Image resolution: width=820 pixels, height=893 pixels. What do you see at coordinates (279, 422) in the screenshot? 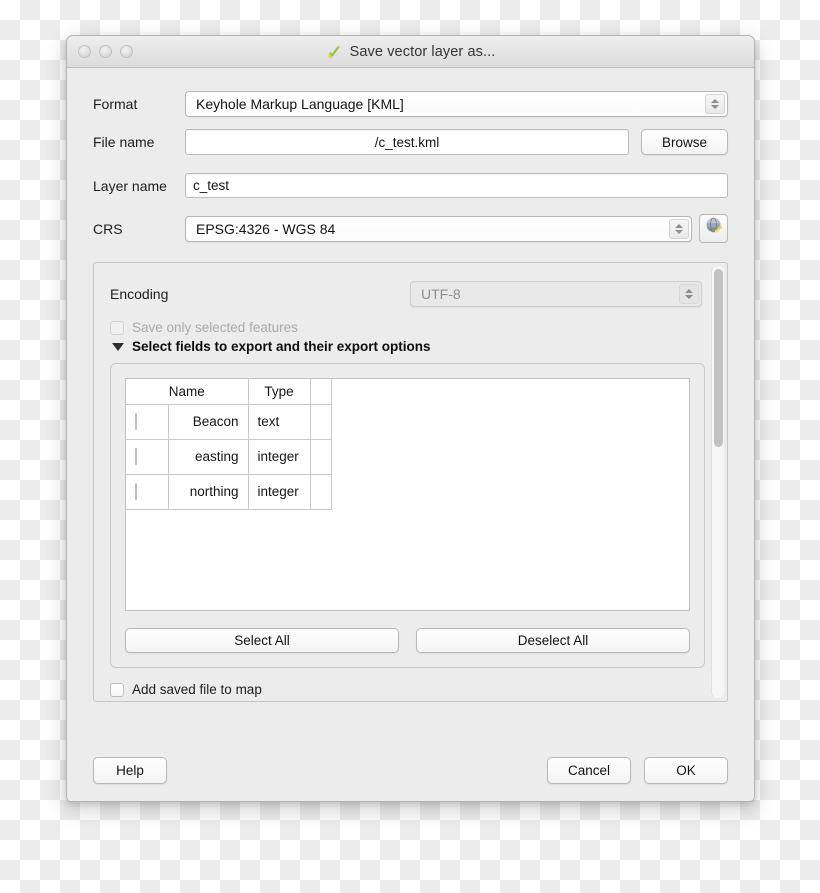
I see `field-type: text` at bounding box center [279, 422].